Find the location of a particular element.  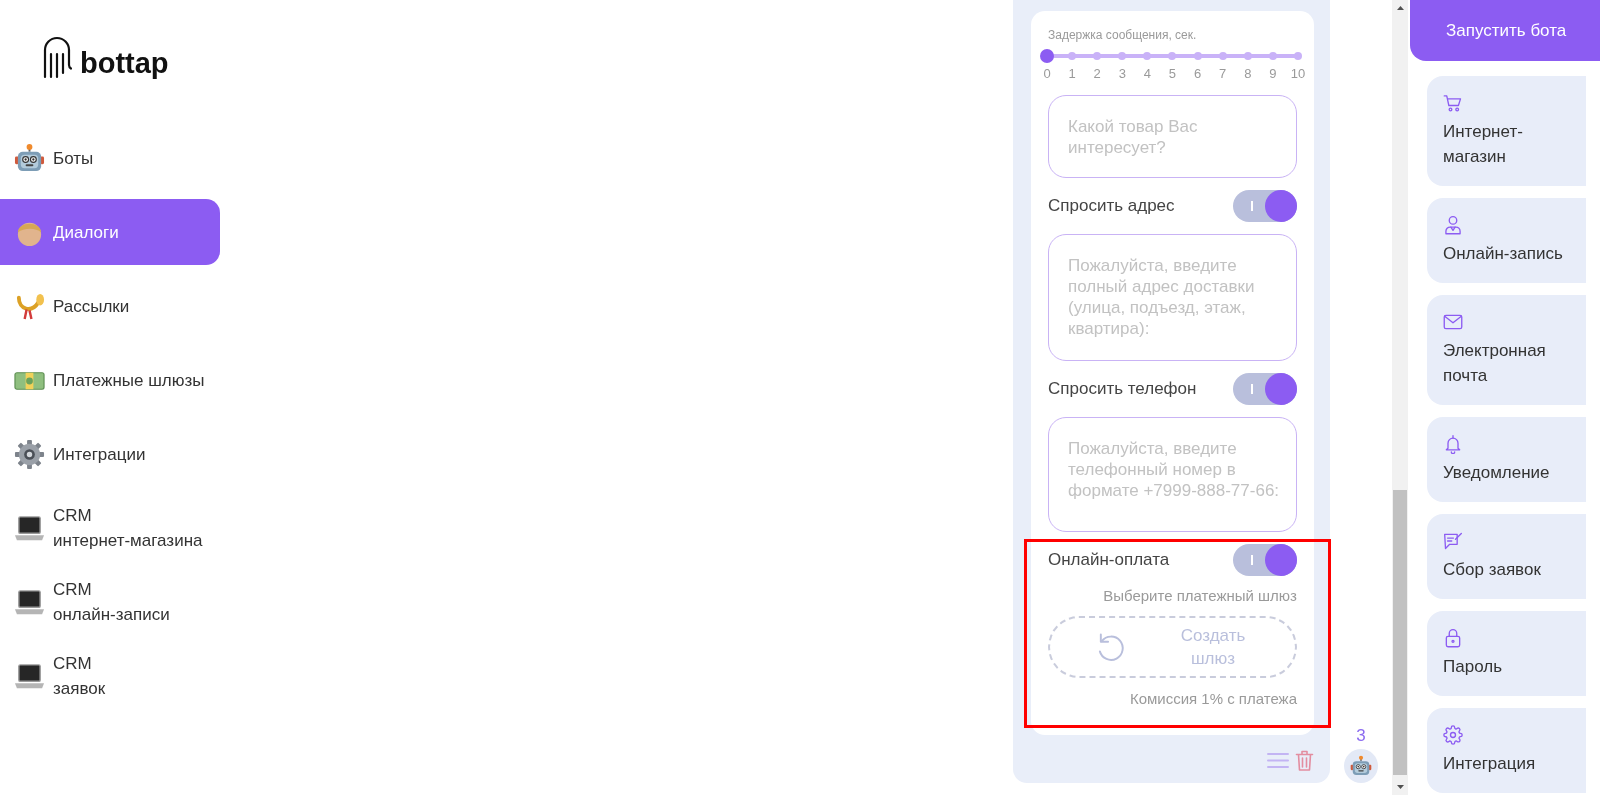

tick-label: 4 is located at coordinates (1147, 74).